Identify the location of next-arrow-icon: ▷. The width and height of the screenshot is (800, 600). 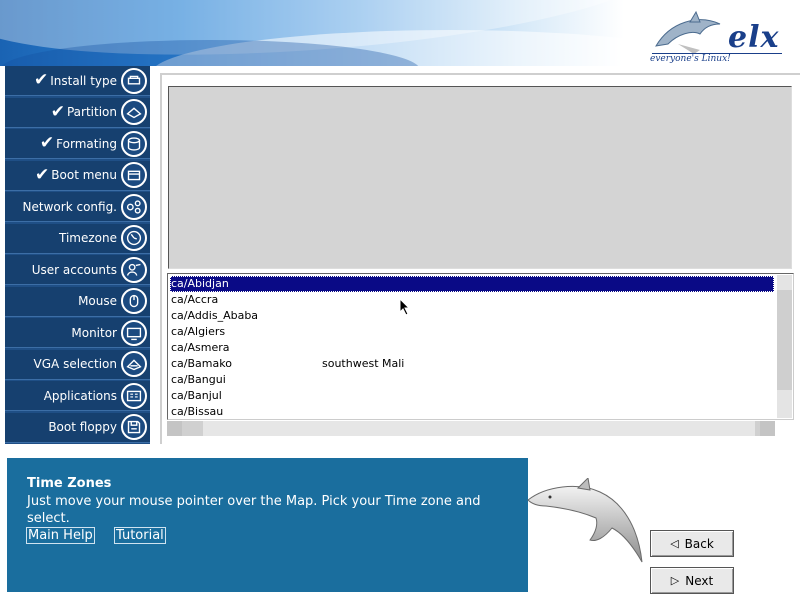
(675, 580).